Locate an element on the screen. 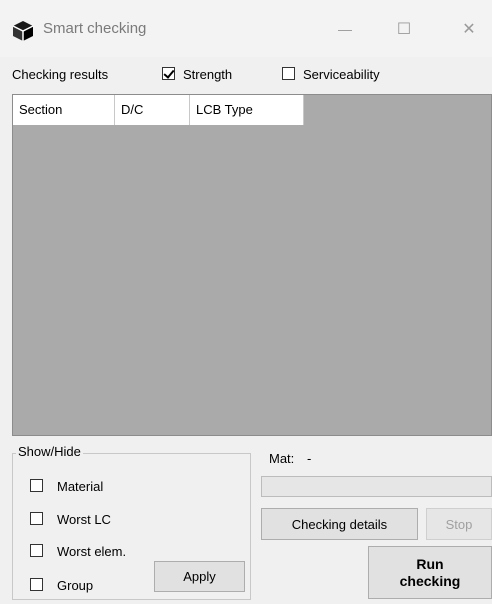  group-label: Group is located at coordinates (75, 585).